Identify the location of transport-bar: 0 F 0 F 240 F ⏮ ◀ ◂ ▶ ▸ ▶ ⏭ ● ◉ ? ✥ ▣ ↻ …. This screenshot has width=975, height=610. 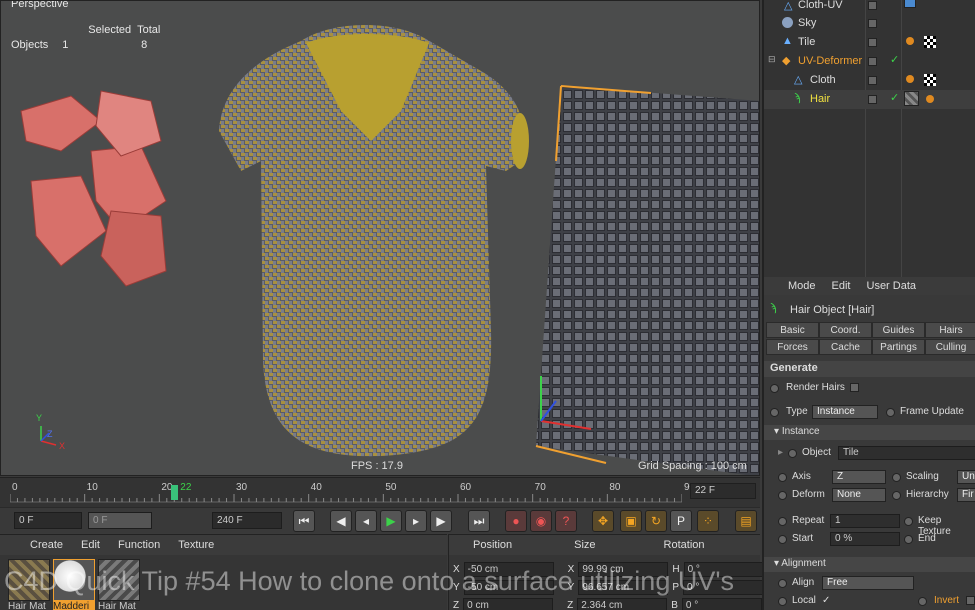
(380, 520).